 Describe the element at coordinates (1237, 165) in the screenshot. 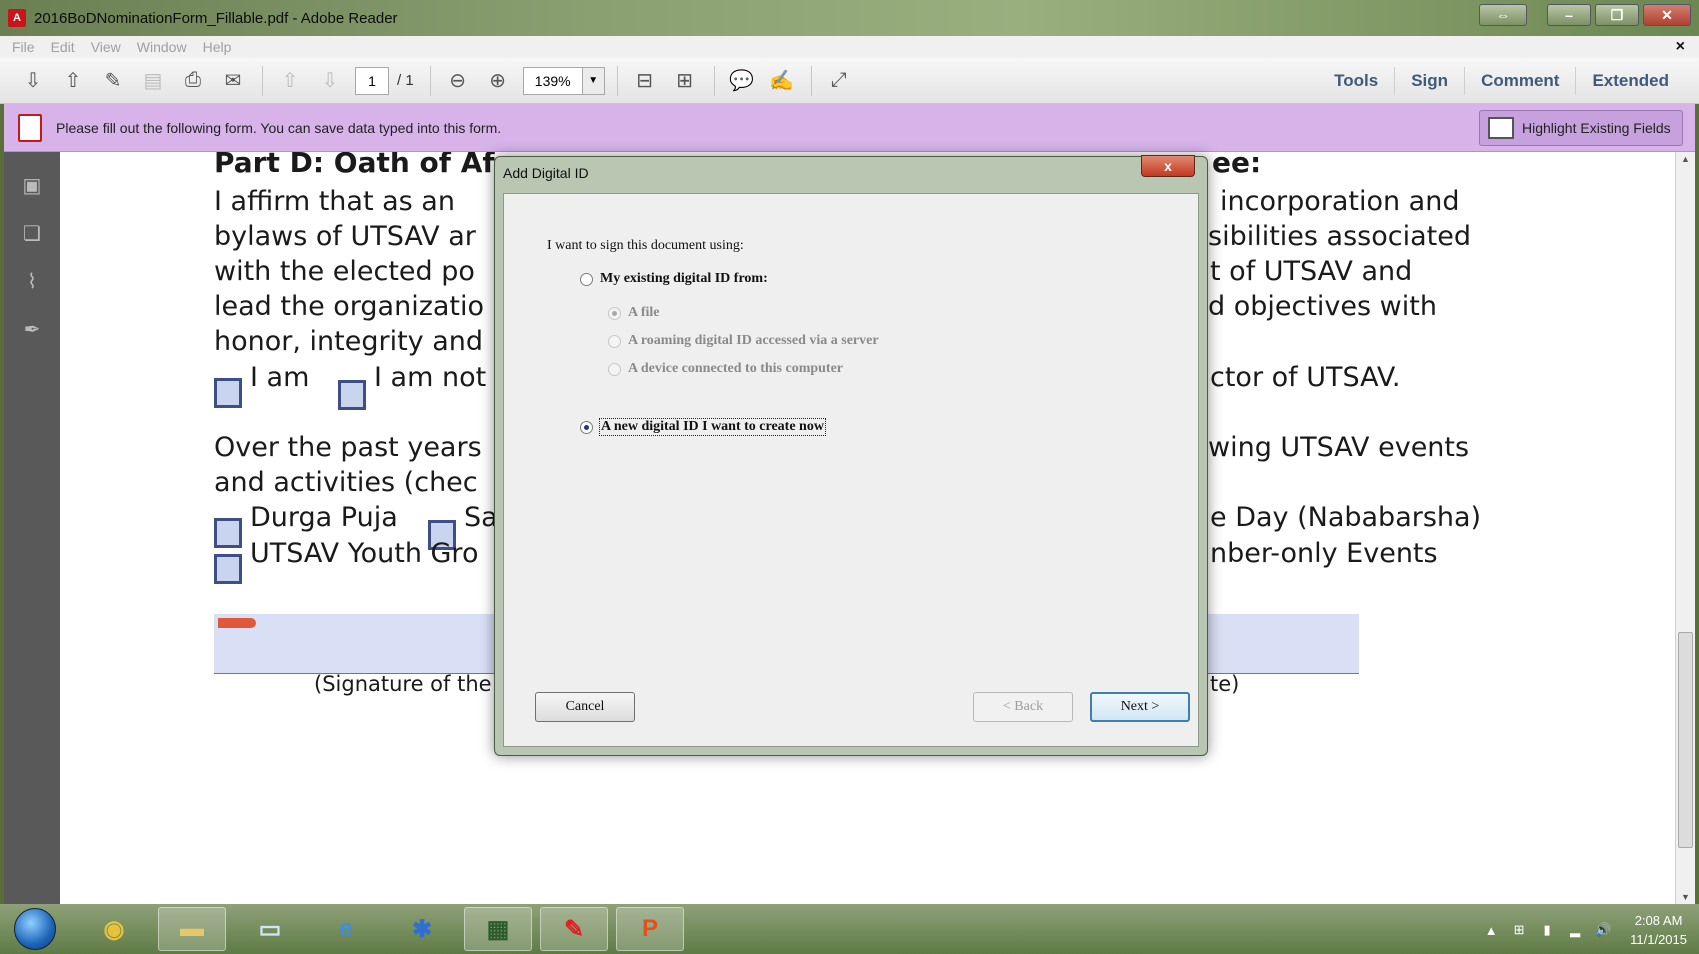

I see `section-heading-tail: ee:` at that location.